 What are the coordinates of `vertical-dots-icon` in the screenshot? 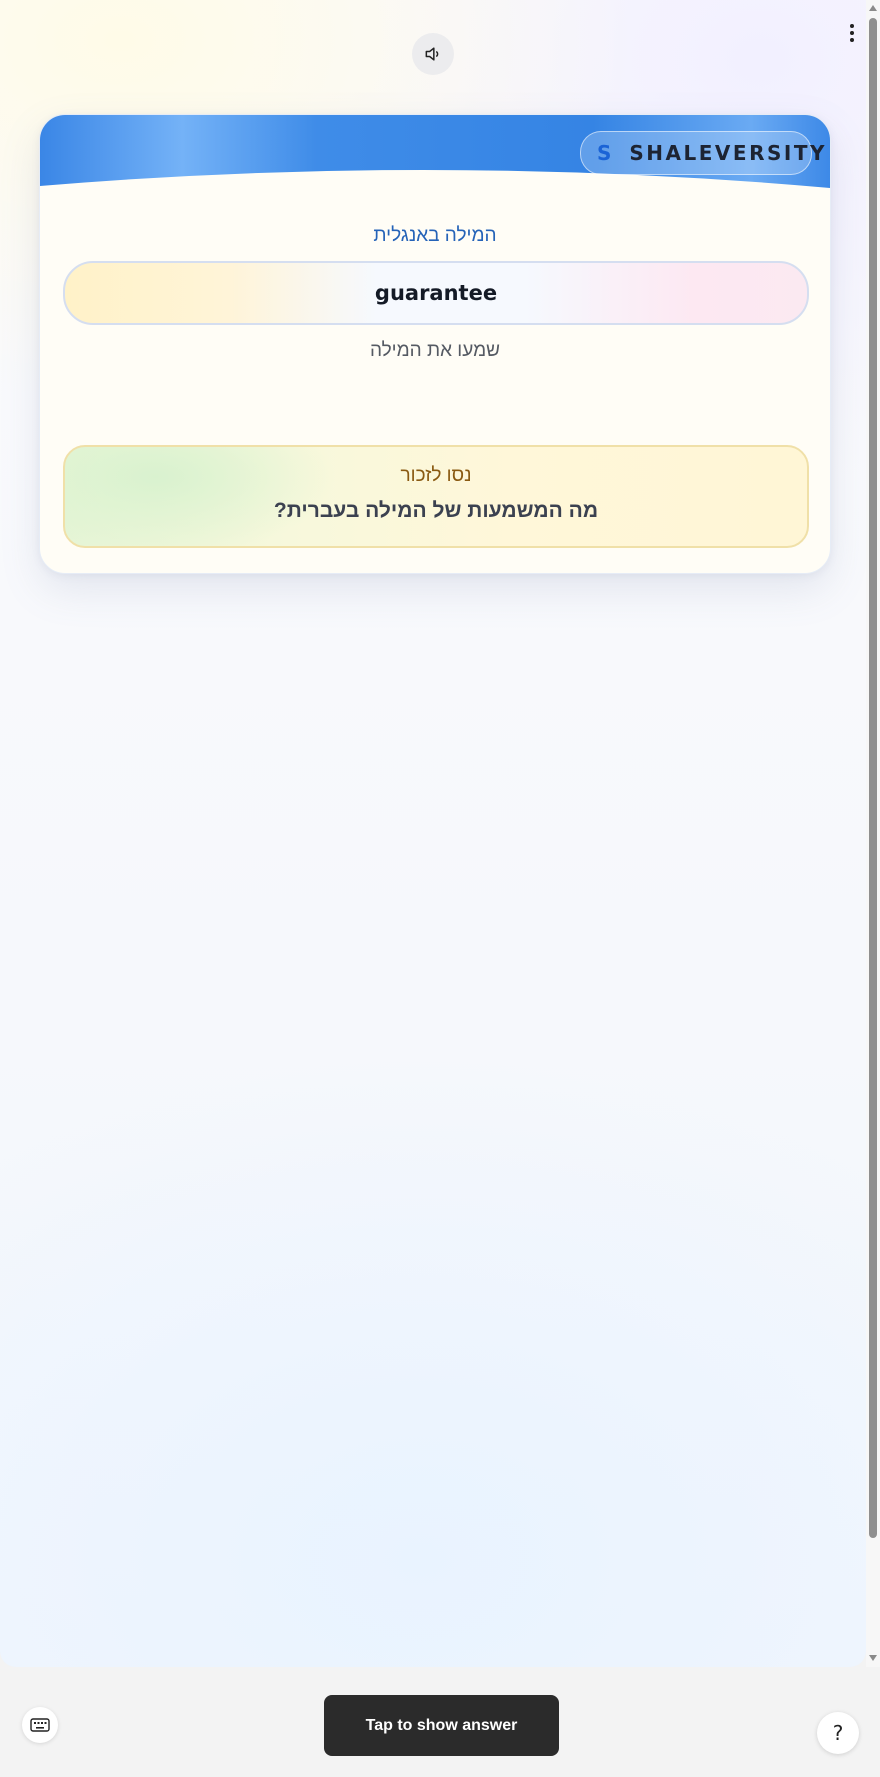 It's located at (852, 26).